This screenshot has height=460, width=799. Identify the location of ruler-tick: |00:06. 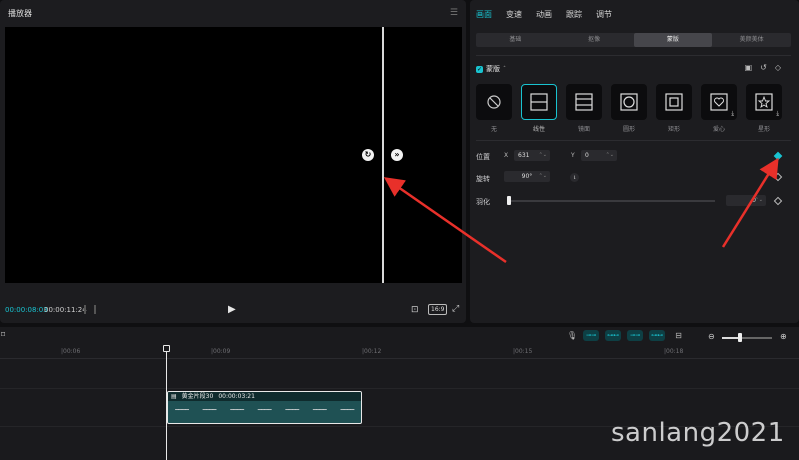
(71, 351).